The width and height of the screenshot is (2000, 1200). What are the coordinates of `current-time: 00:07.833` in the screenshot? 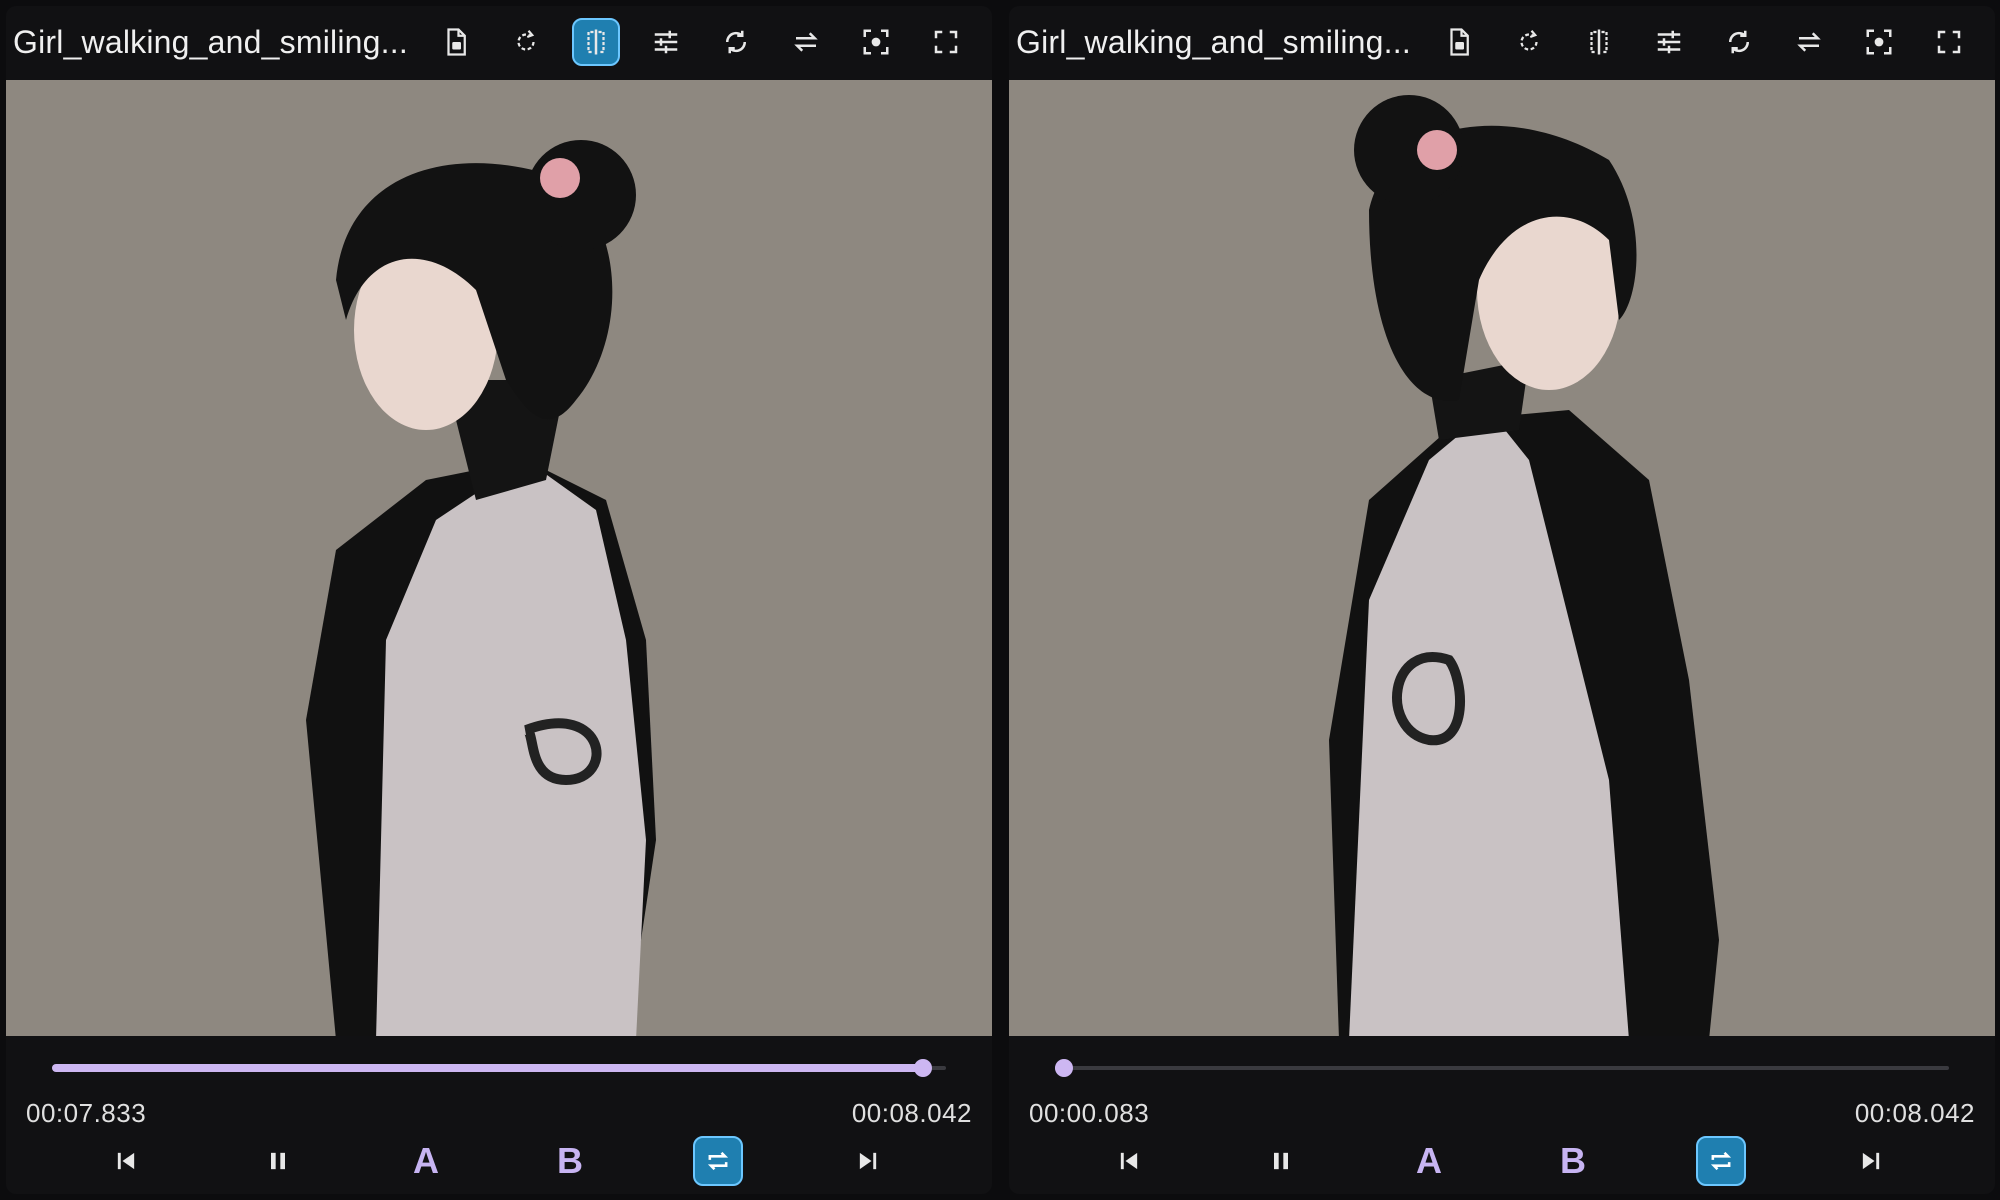 It's located at (86, 1113).